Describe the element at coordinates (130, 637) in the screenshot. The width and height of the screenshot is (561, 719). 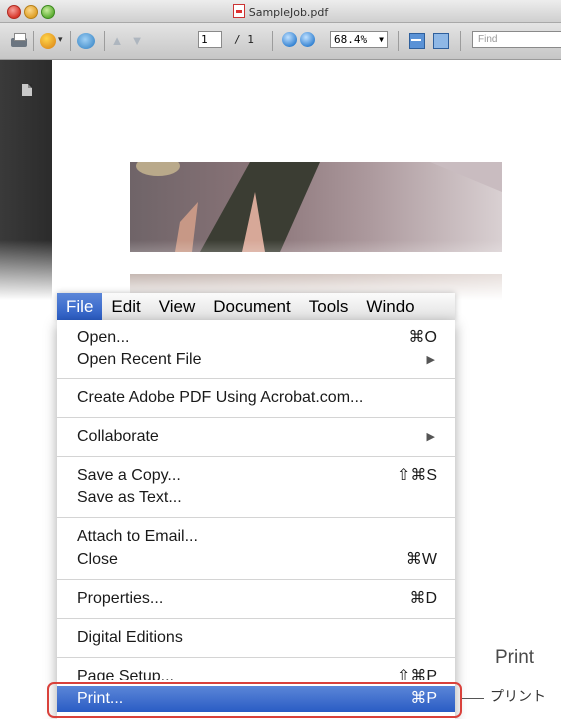
I see `menu-item-label: Digital Editions` at that location.